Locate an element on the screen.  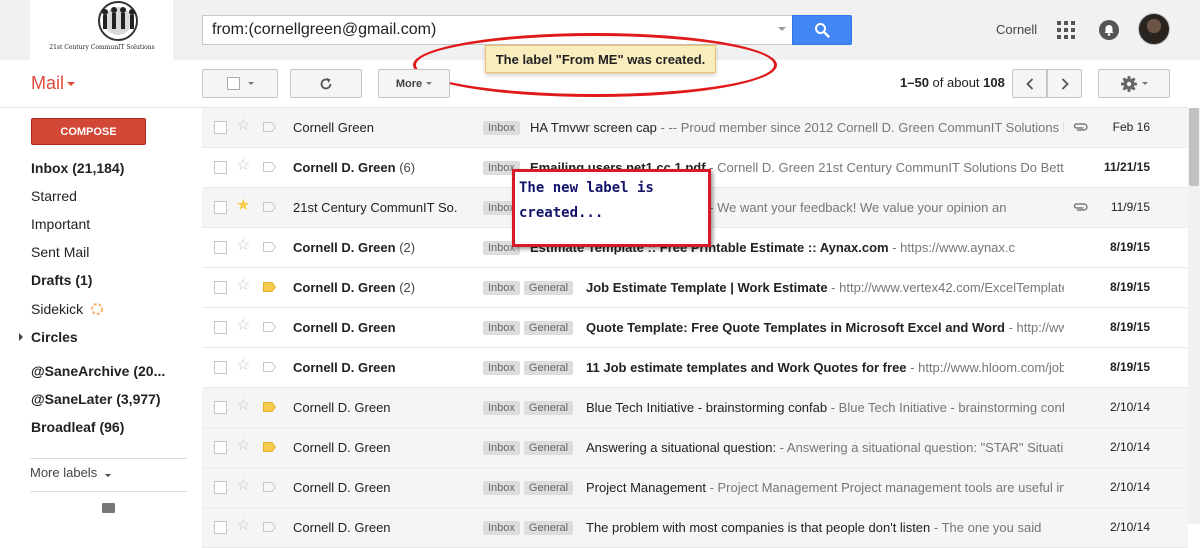
settings-button is located at coordinates (1134, 83).